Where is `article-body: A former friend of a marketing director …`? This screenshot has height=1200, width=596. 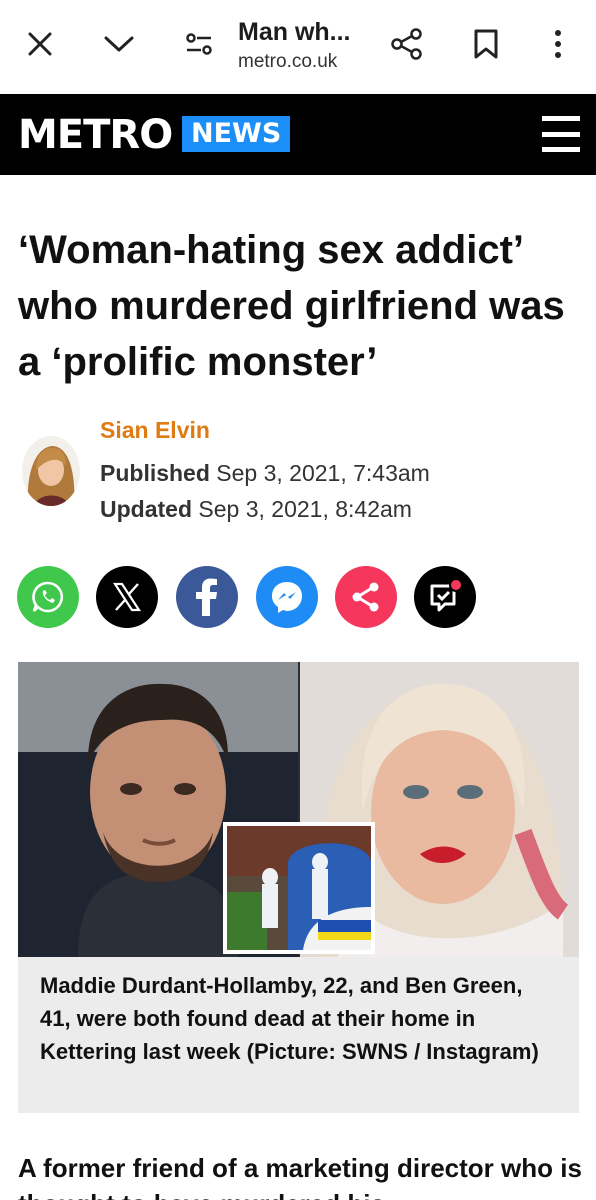
article-body: A former friend of a marketing director … is located at coordinates (300, 1176).